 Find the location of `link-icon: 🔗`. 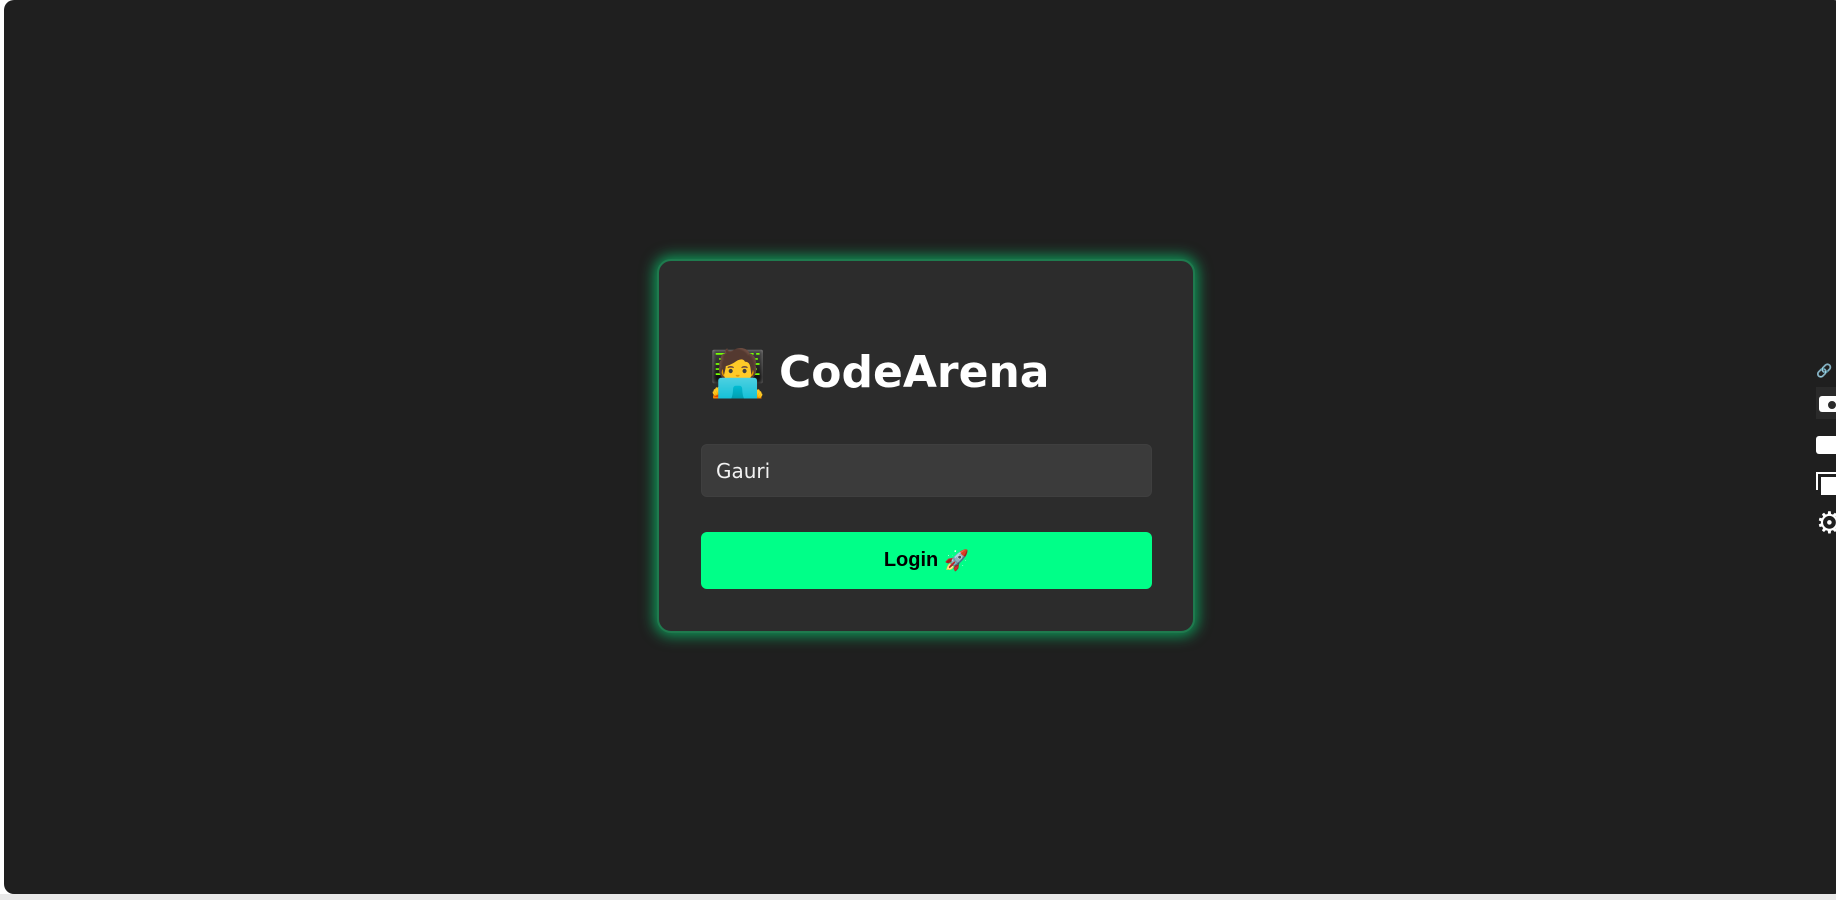

link-icon: 🔗 is located at coordinates (1824, 372).